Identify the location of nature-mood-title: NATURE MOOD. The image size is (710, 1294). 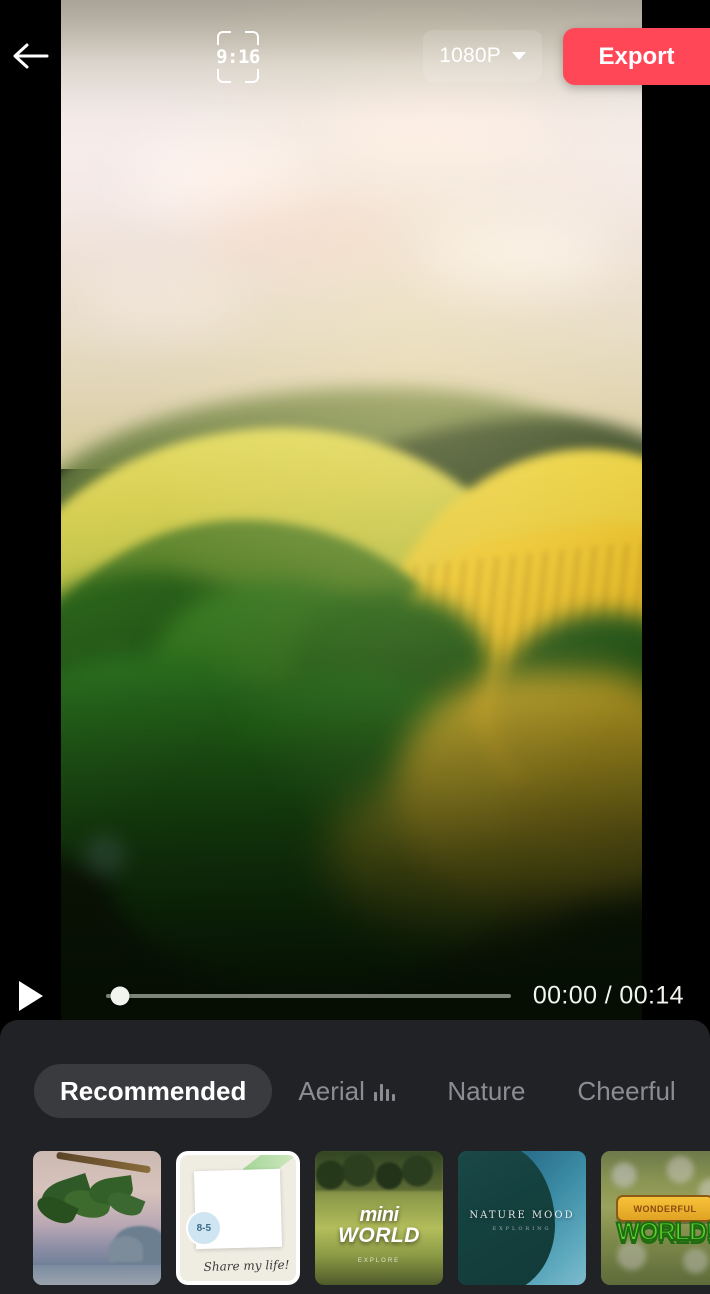
(522, 1215).